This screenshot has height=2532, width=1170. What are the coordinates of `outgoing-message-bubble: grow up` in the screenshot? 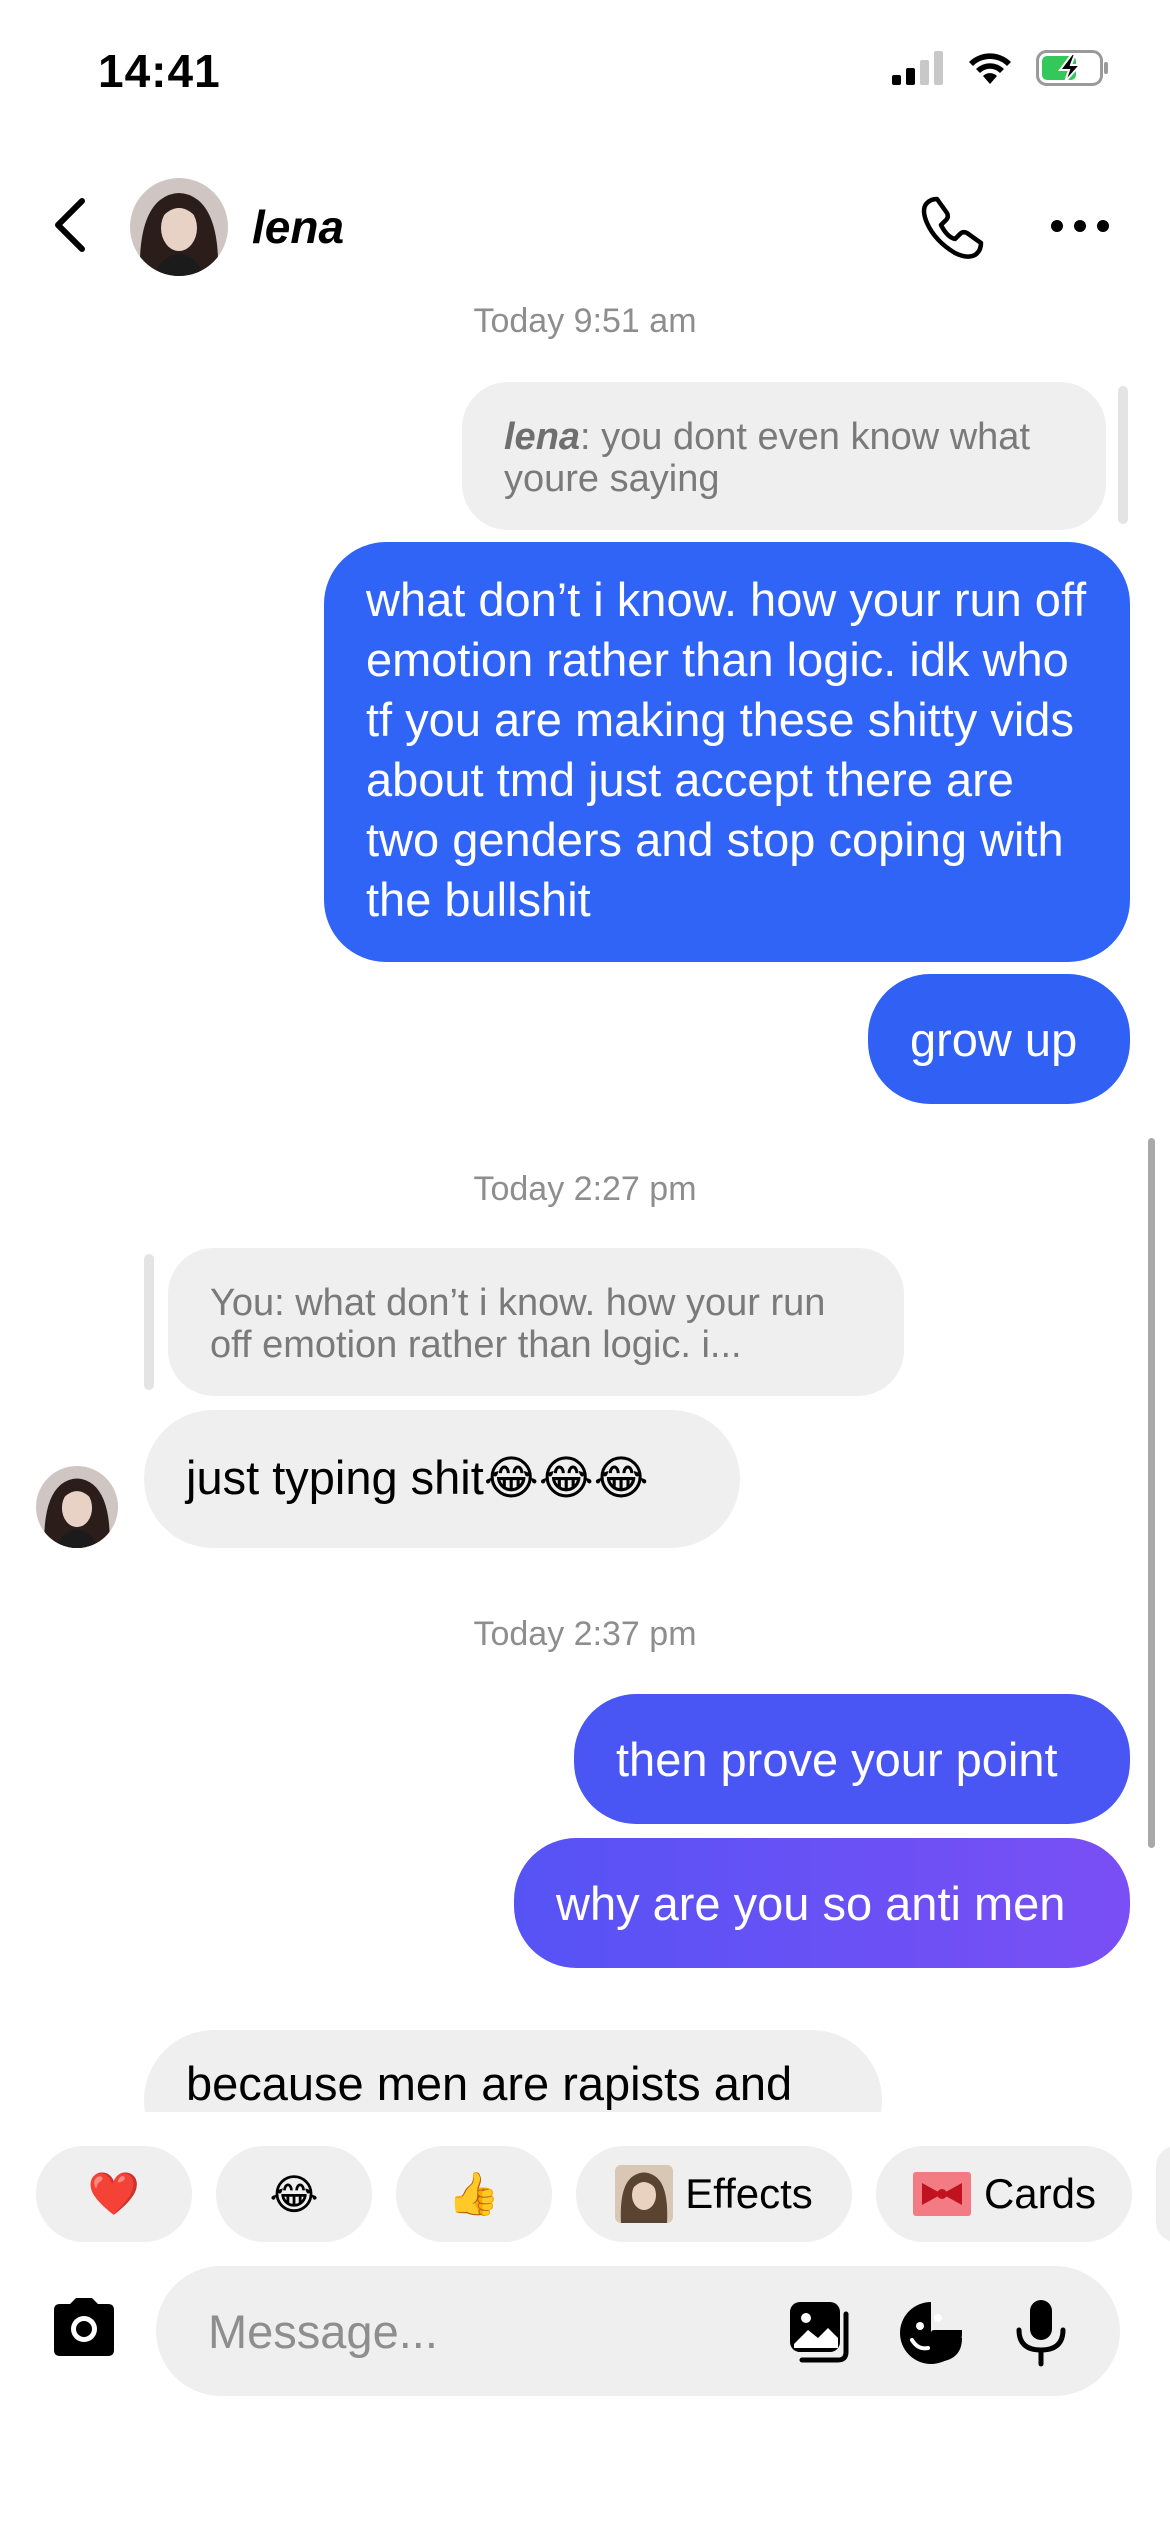 It's located at (999, 1039).